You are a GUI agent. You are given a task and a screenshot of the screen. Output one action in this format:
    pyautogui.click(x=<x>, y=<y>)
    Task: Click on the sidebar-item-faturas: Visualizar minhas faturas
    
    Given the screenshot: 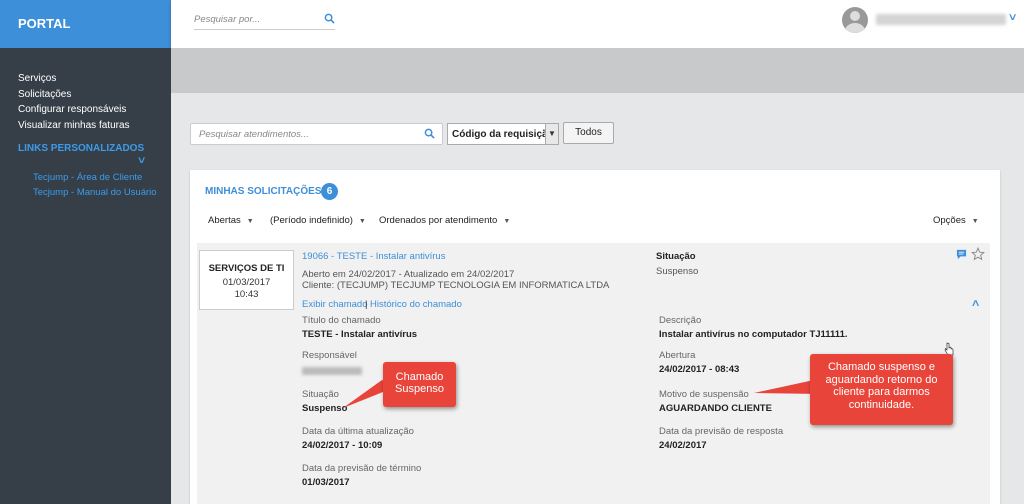 What is the action you would take?
    pyautogui.click(x=85, y=126)
    